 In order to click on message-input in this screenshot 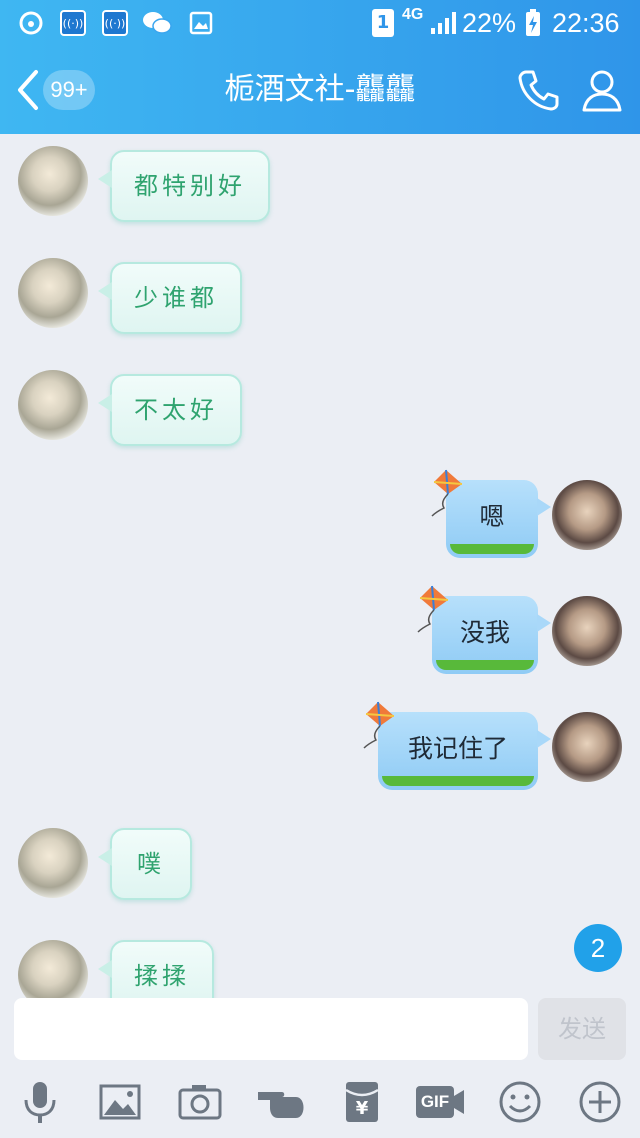, I will do `click(271, 1029)`.